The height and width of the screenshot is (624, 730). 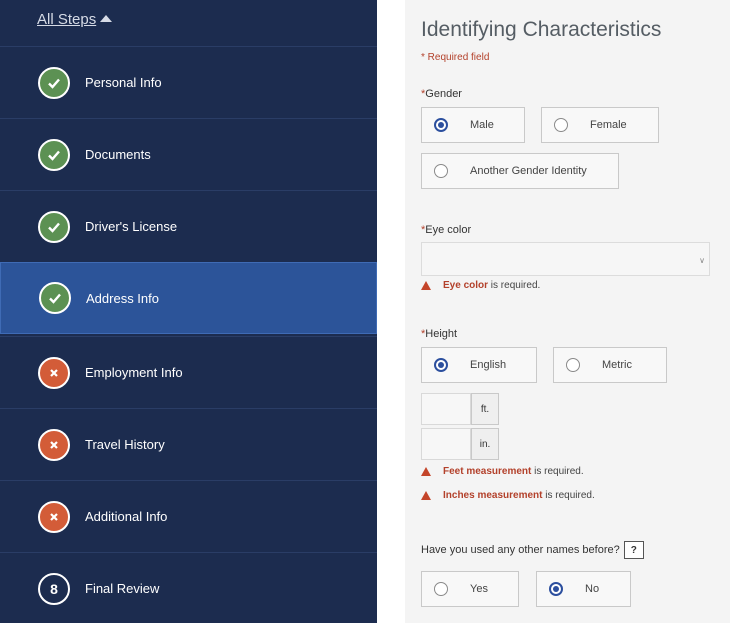 What do you see at coordinates (487, 471) in the screenshot?
I see `error-field: Feet measurement` at bounding box center [487, 471].